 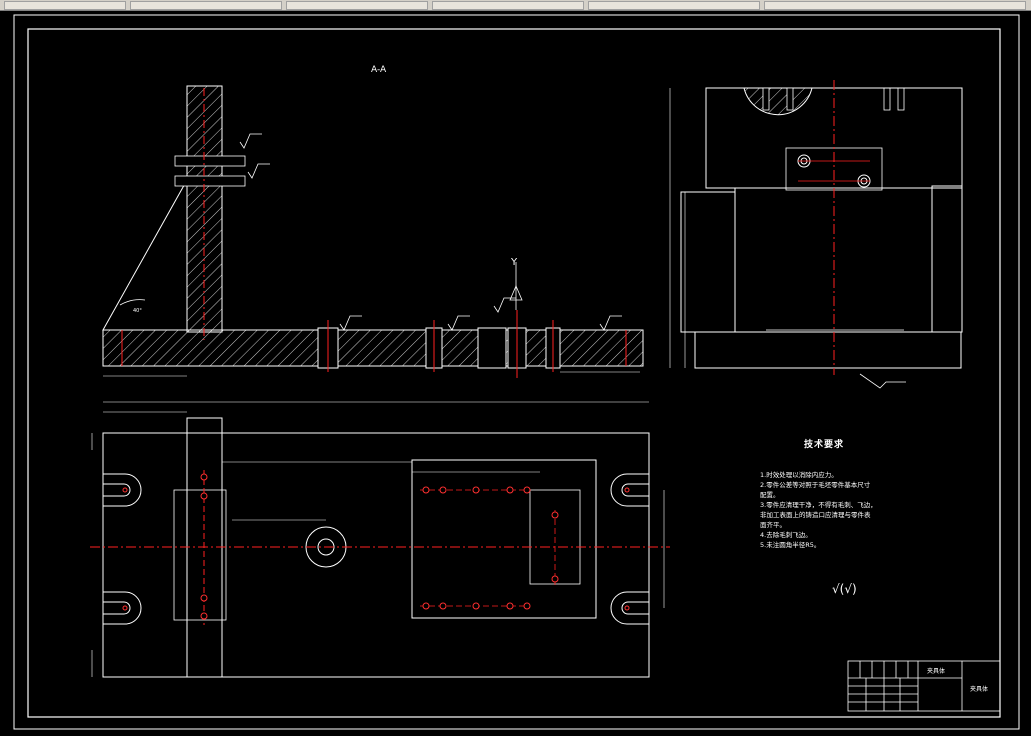 What do you see at coordinates (816, 234) in the screenshot?
I see `side-view` at bounding box center [816, 234].